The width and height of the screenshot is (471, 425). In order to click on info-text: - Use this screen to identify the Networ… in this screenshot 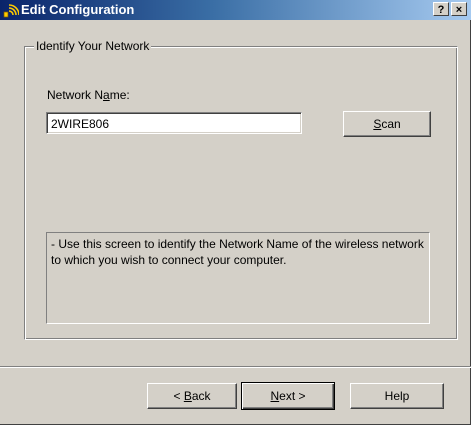, I will do `click(237, 252)`.